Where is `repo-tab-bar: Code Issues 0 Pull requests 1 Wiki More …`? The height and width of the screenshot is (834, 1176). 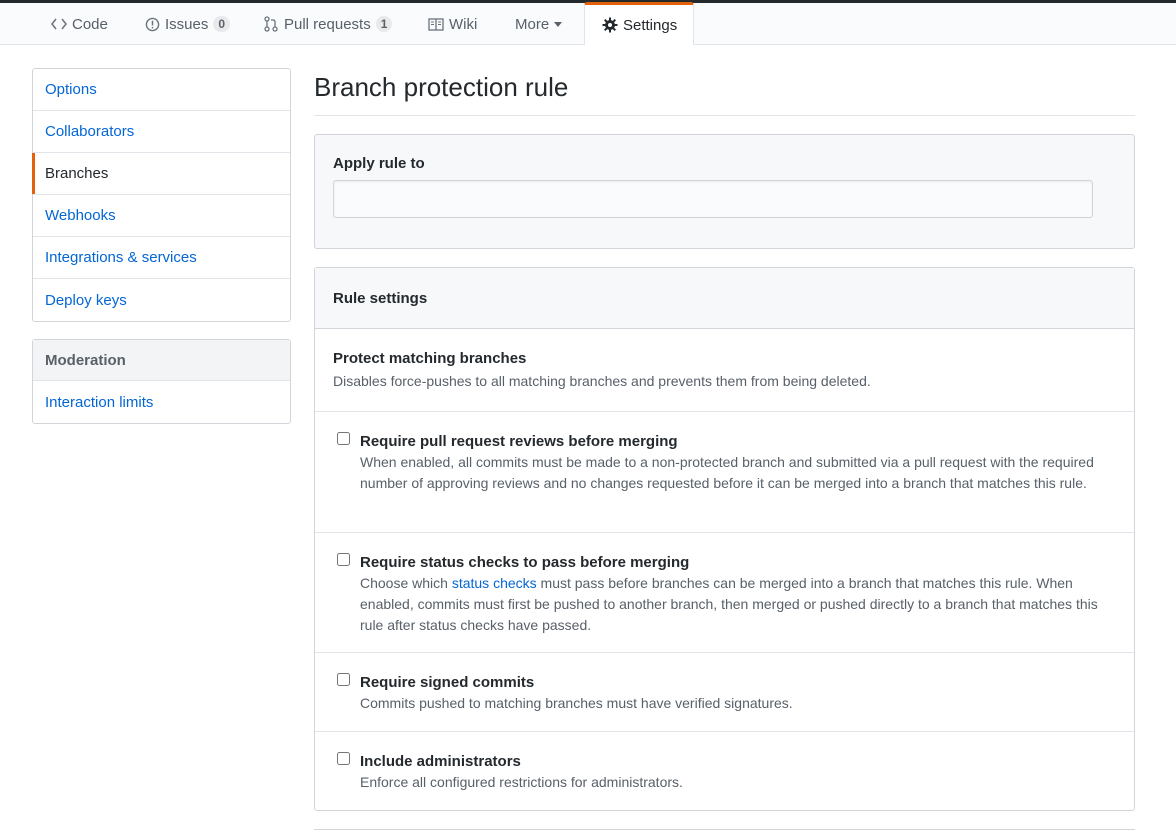 repo-tab-bar: Code Issues 0 Pull requests 1 Wiki More … is located at coordinates (588, 23).